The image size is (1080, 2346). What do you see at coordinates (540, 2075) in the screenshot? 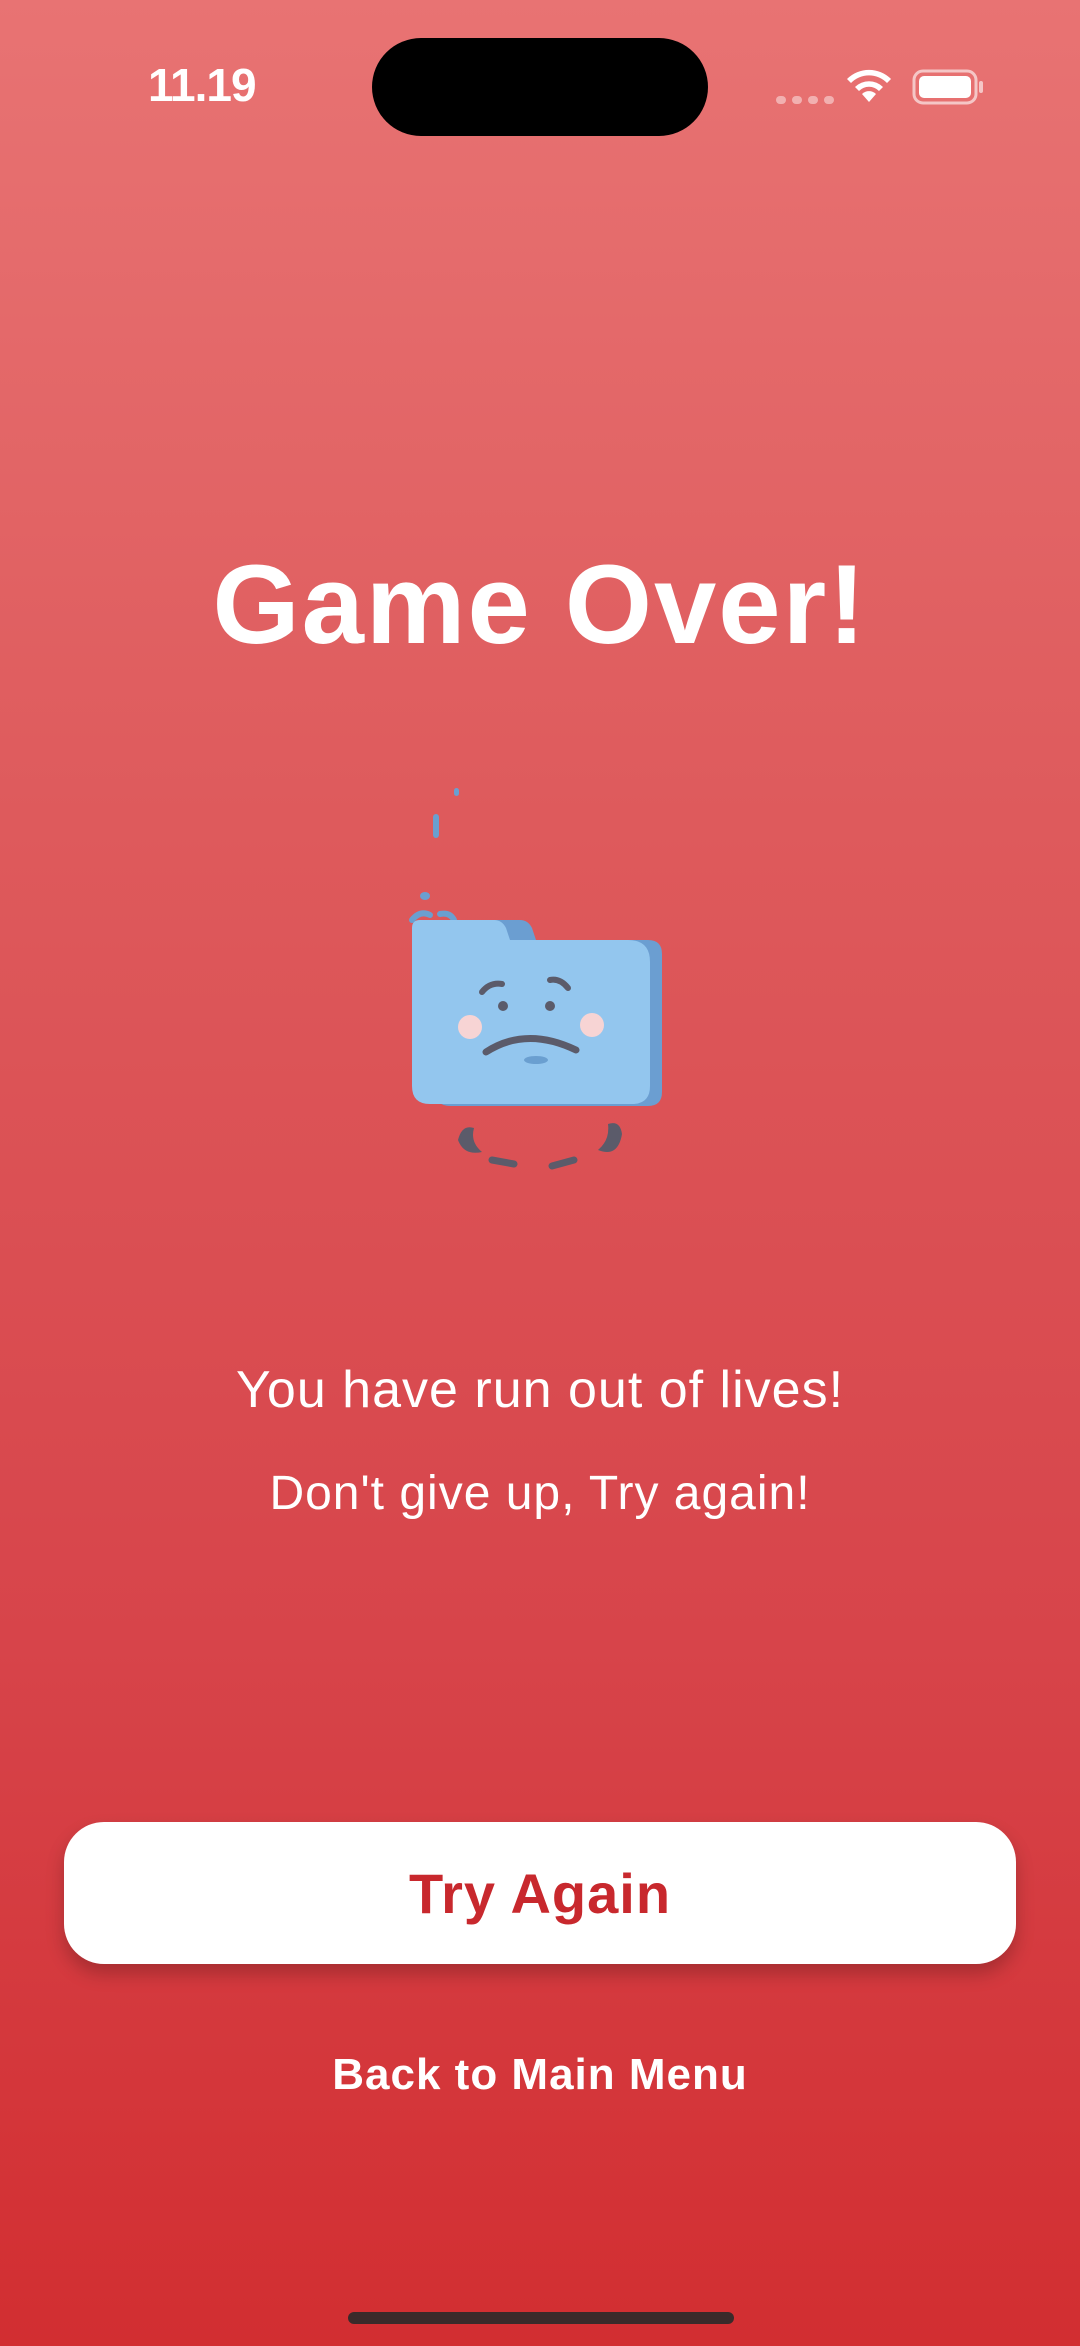
I see `back-to-main-menu-button: Back to Main Menu` at bounding box center [540, 2075].